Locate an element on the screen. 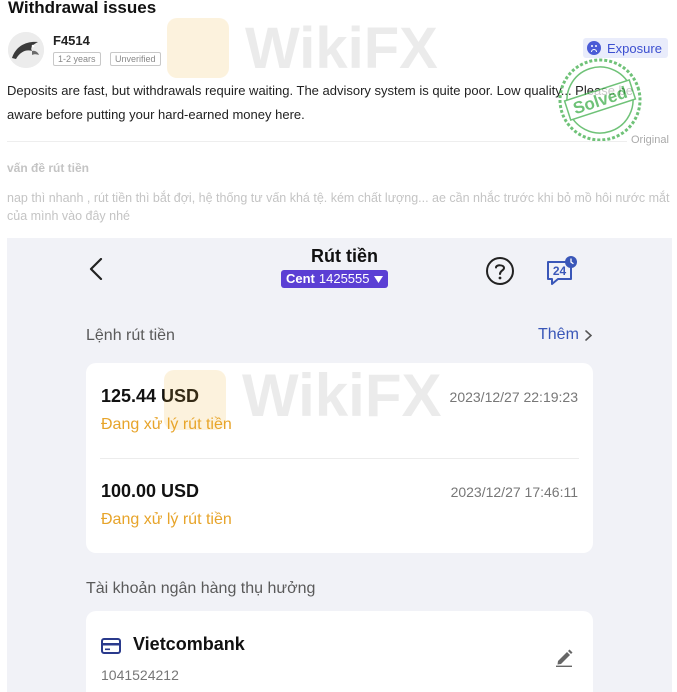 Image resolution: width=677 pixels, height=692 pixels. exposure-label: Exposure is located at coordinates (634, 48).